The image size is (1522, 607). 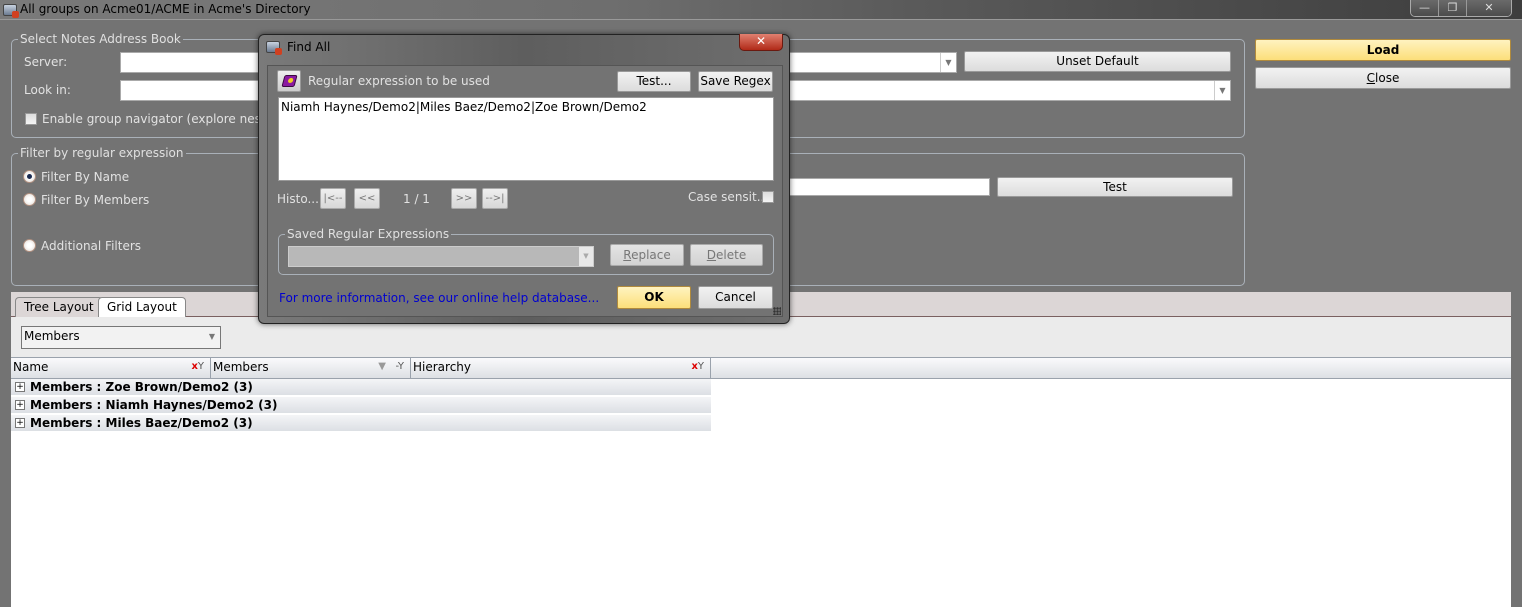 What do you see at coordinates (1387, 78) in the screenshot?
I see `close-label: lose` at bounding box center [1387, 78].